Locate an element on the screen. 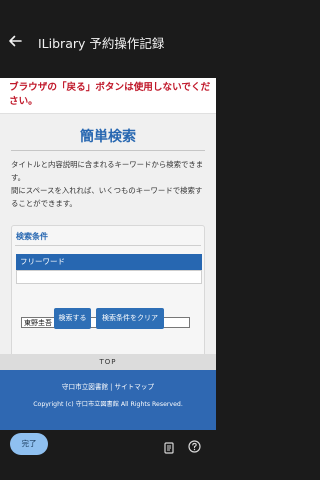 The height and width of the screenshot is (480, 320). clear-conditions-button: 検索条件をクリア is located at coordinates (130, 318).